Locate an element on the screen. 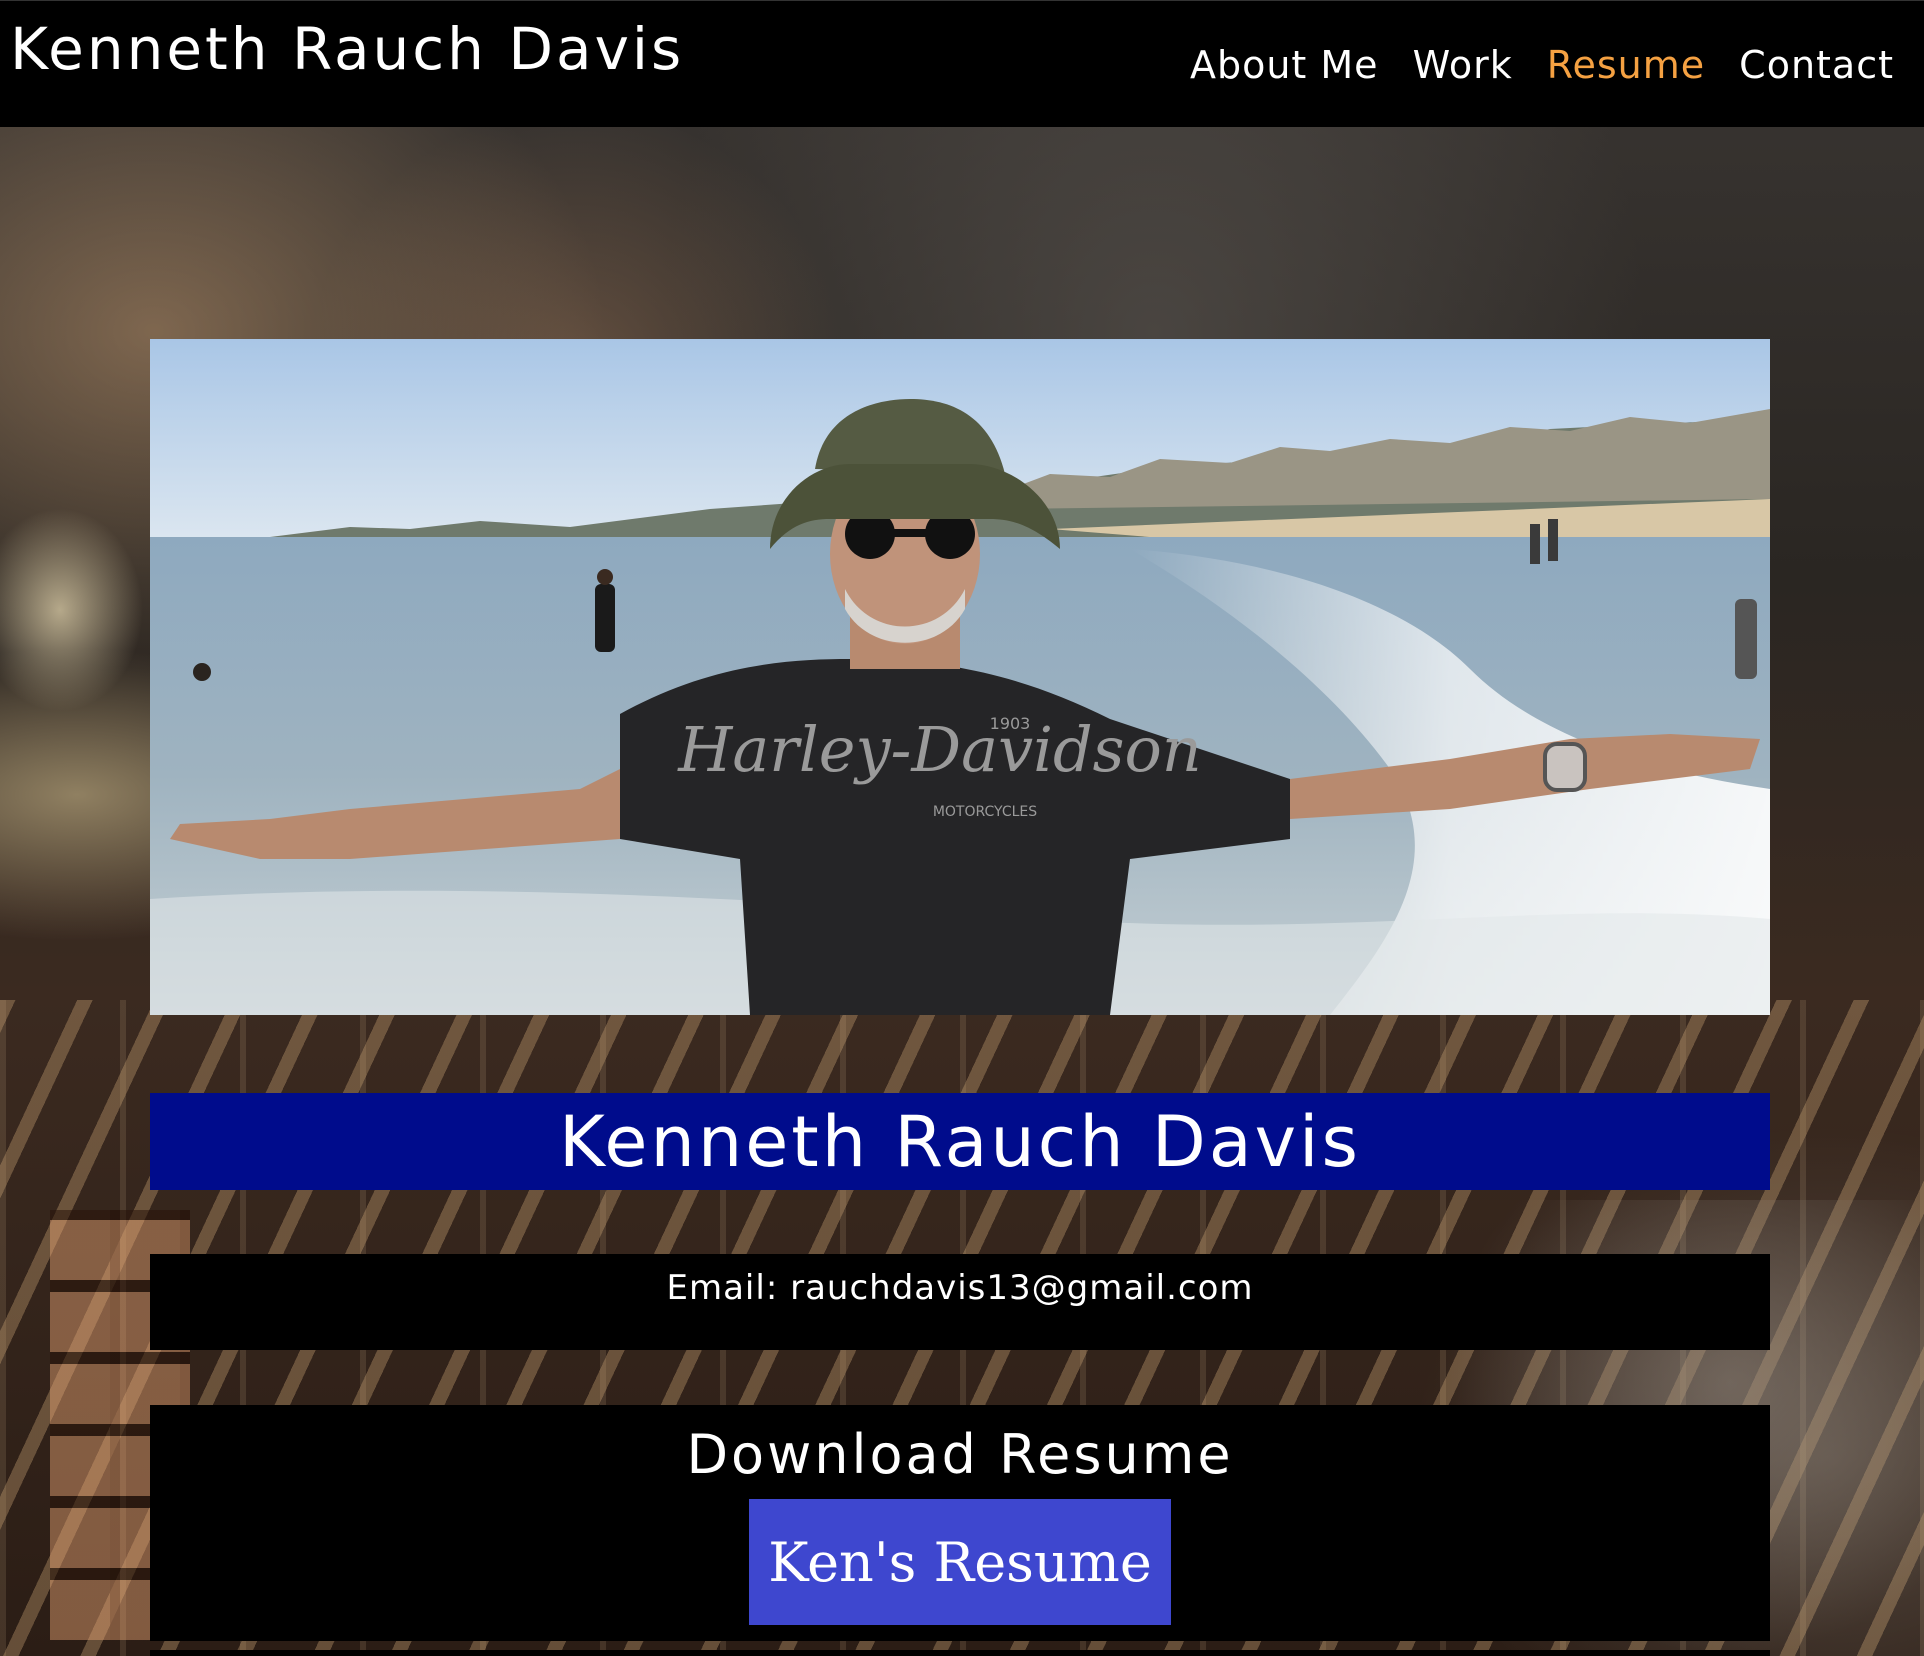 The image size is (1924, 1656). resume-download-button: Ken's Resume is located at coordinates (960, 1562).